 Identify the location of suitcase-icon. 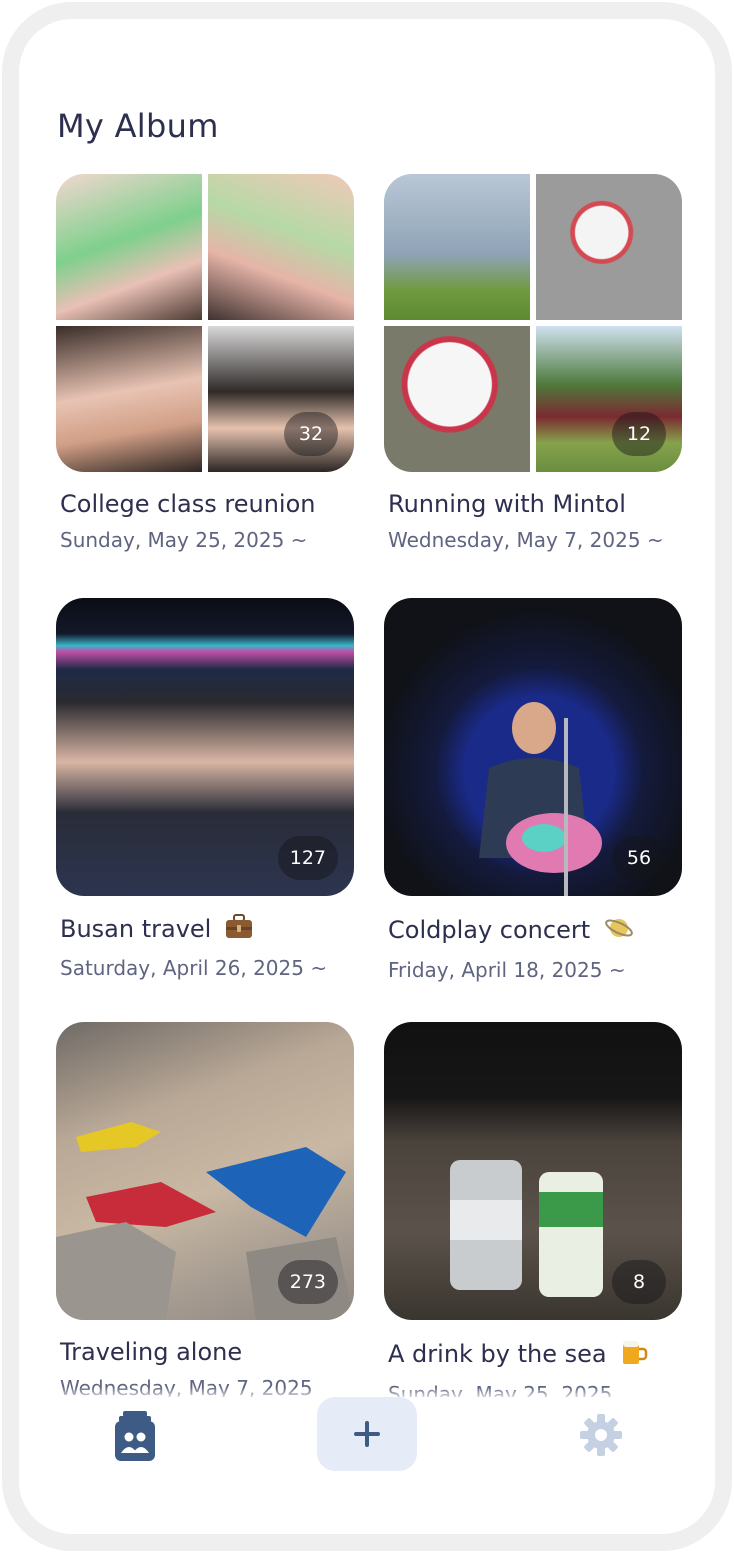
(239, 930).